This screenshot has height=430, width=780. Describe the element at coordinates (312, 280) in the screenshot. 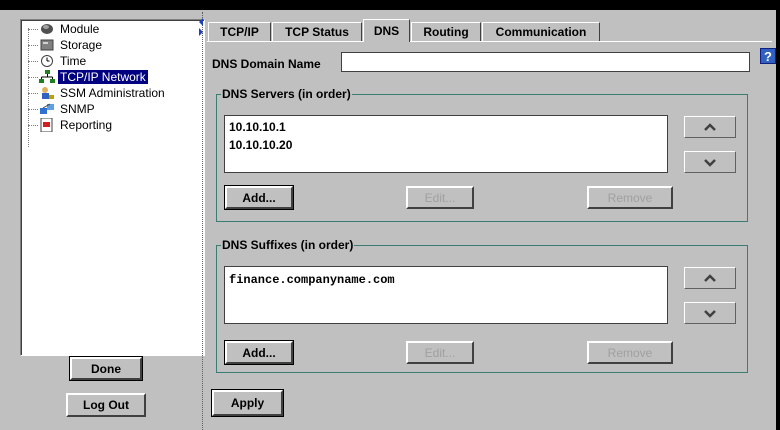

I see `list-item: finance.companyname.com` at that location.